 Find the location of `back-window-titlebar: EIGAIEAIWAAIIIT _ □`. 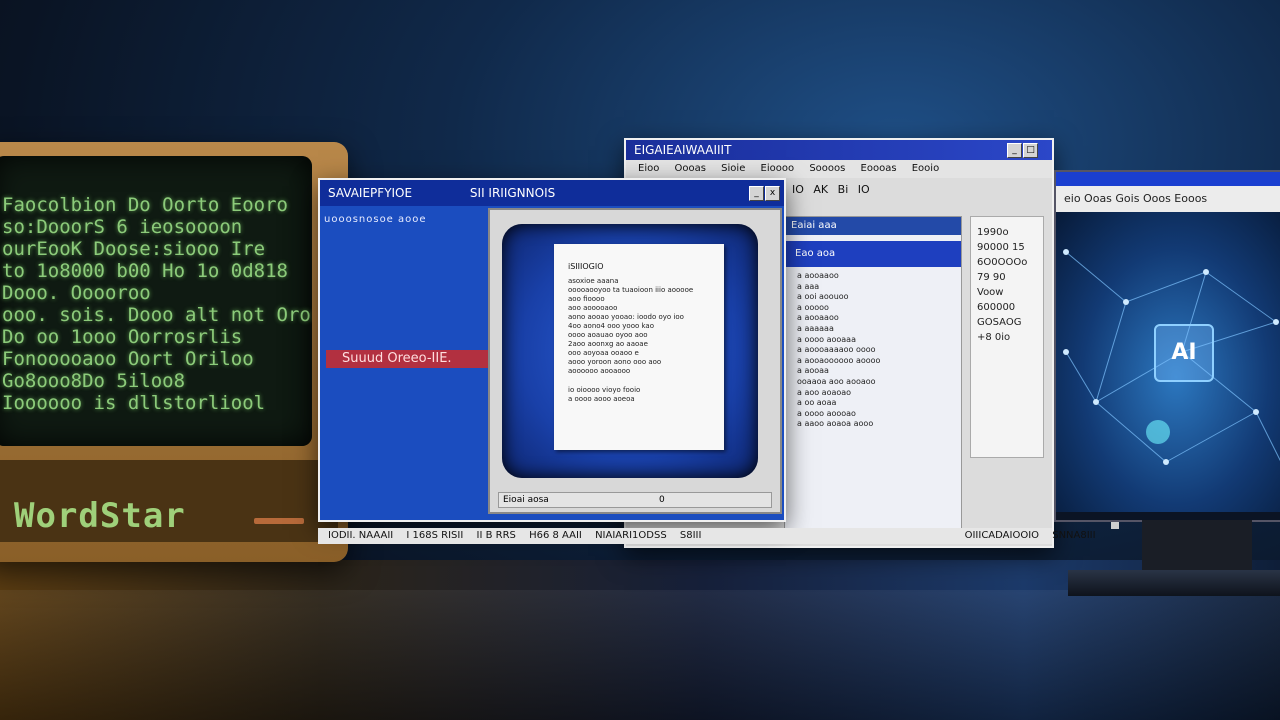

back-window-titlebar: EIGAIEAIWAAIIIT _ □ is located at coordinates (839, 150).